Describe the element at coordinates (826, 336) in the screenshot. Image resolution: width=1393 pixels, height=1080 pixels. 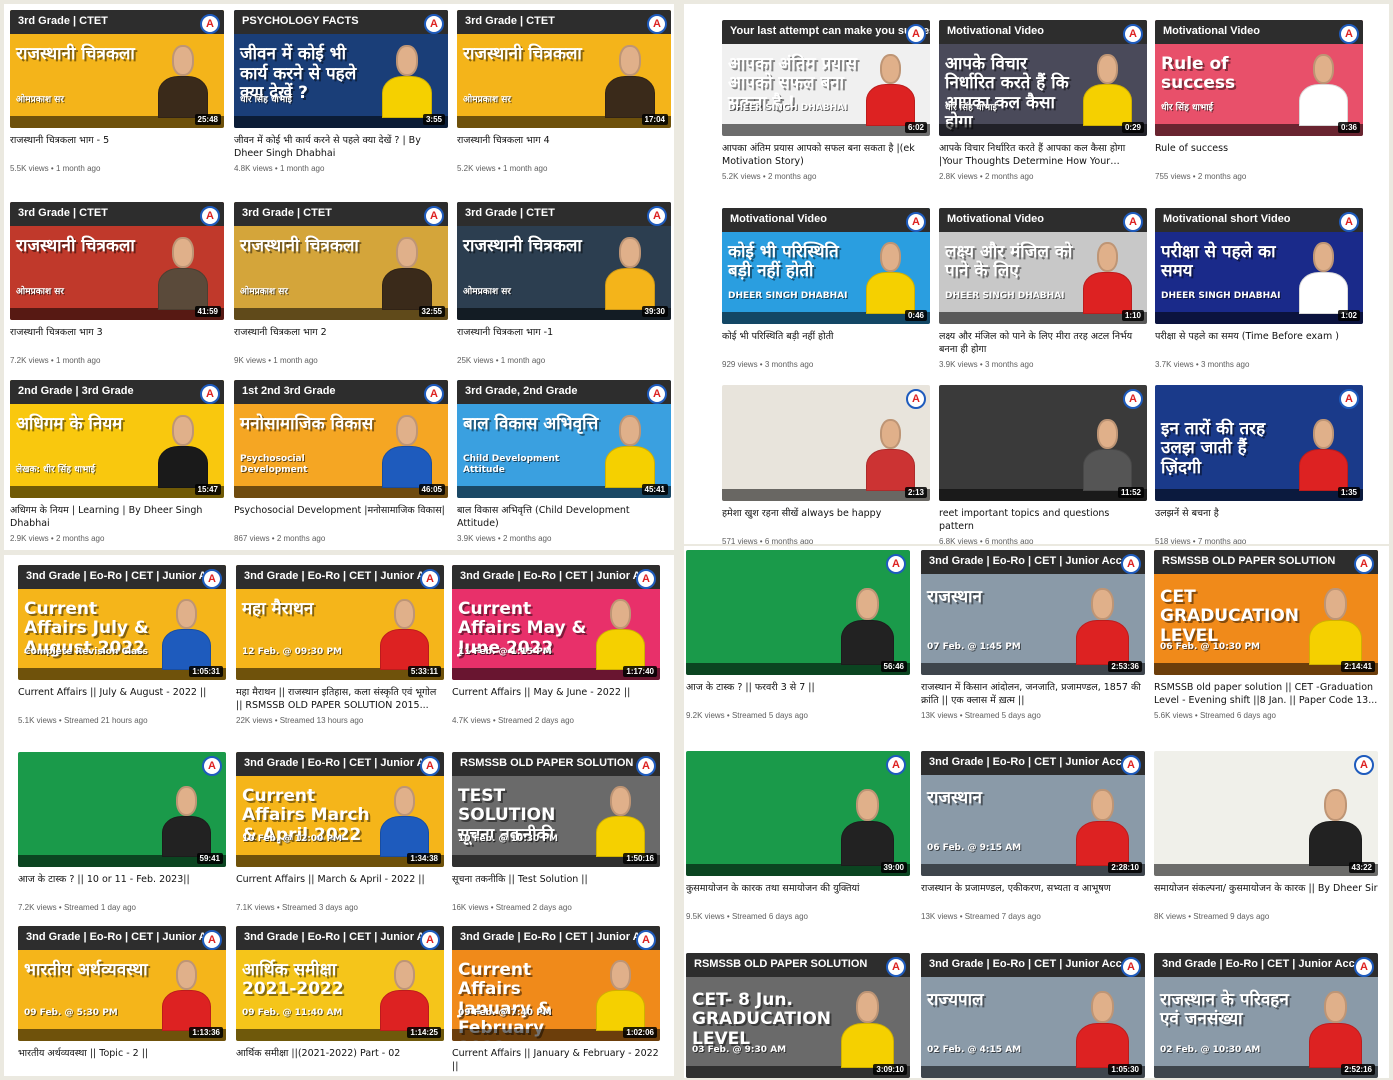
I see `video-title: कोई भी परिस्थिति बड़ी नहीं होती` at that location.